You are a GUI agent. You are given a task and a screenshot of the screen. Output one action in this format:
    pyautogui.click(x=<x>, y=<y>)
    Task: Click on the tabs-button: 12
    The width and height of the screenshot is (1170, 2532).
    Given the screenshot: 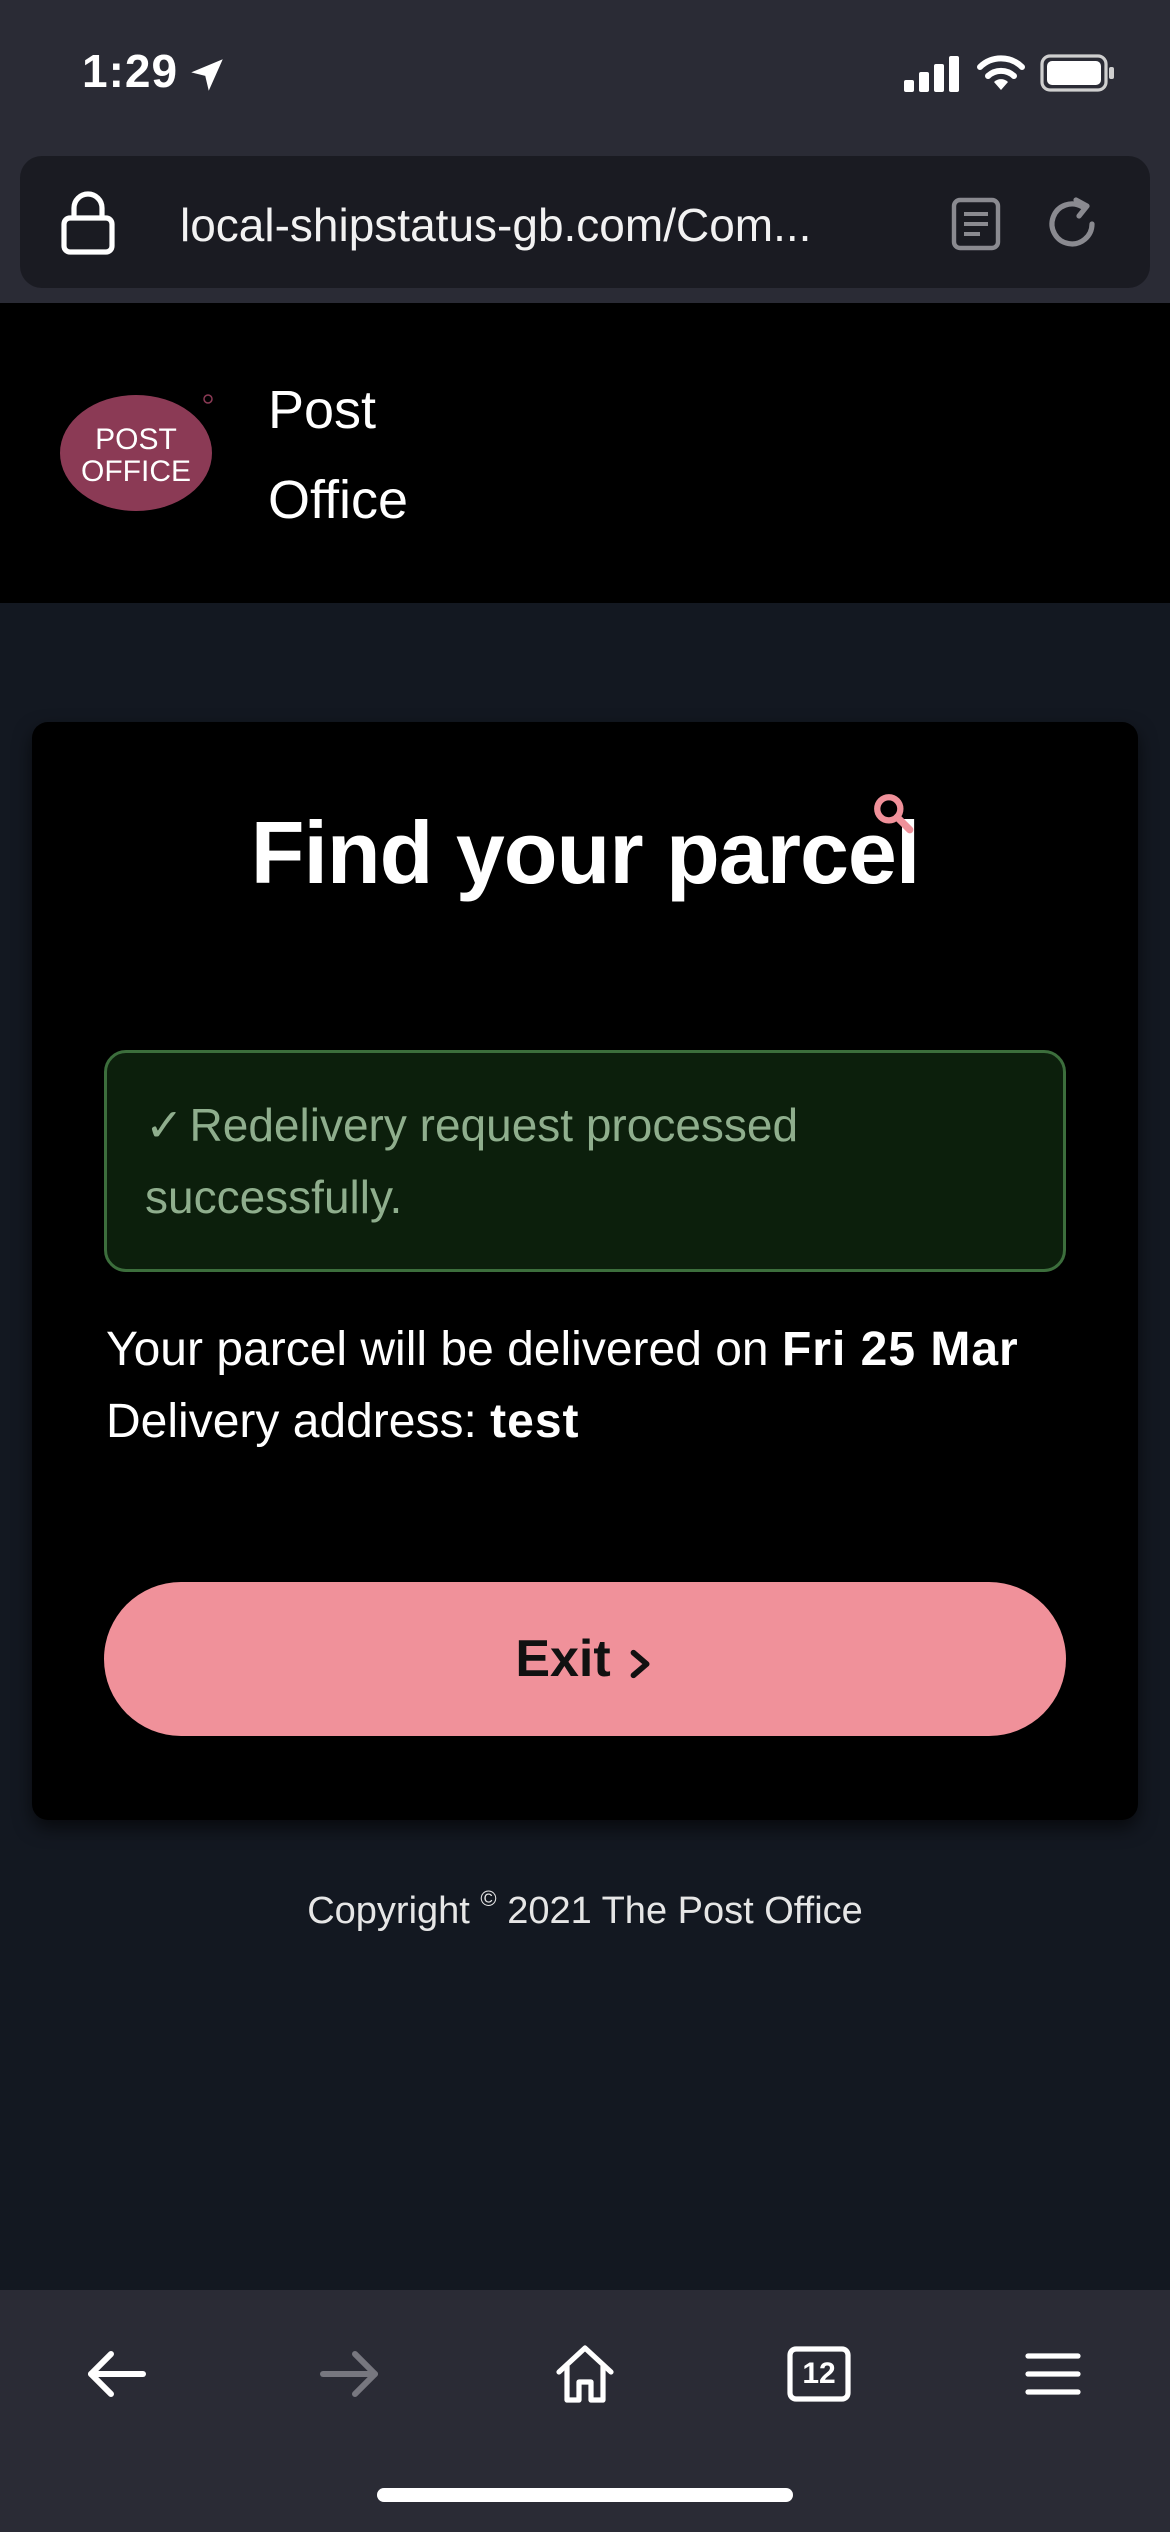 What is the action you would take?
    pyautogui.click(x=819, y=2374)
    